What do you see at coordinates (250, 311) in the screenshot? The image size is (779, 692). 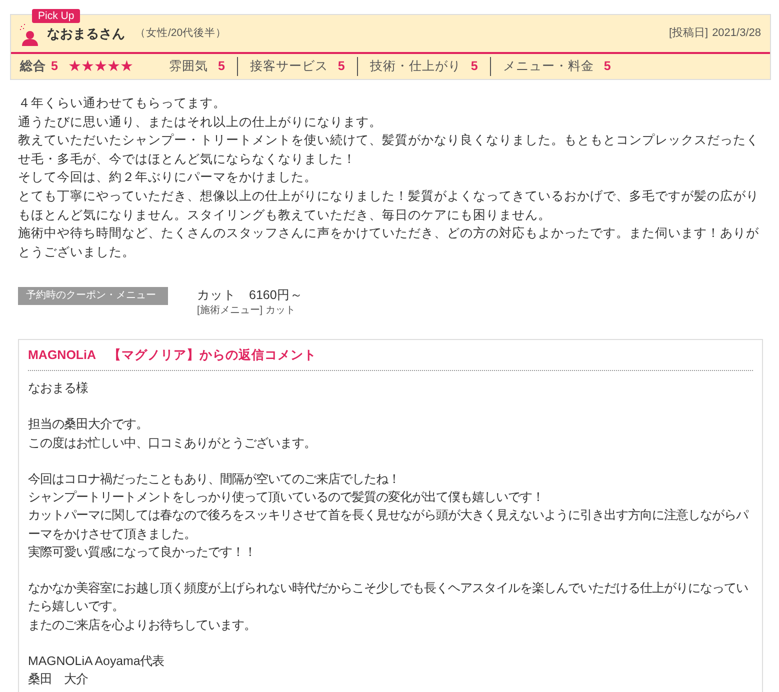 I see `coupon-menu: [施術メニュー] カット` at bounding box center [250, 311].